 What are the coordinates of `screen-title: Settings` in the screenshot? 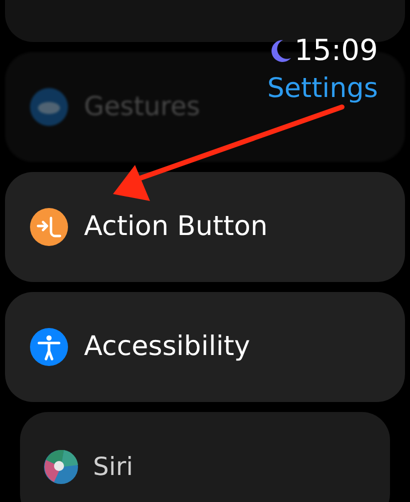 It's located at (322, 88).